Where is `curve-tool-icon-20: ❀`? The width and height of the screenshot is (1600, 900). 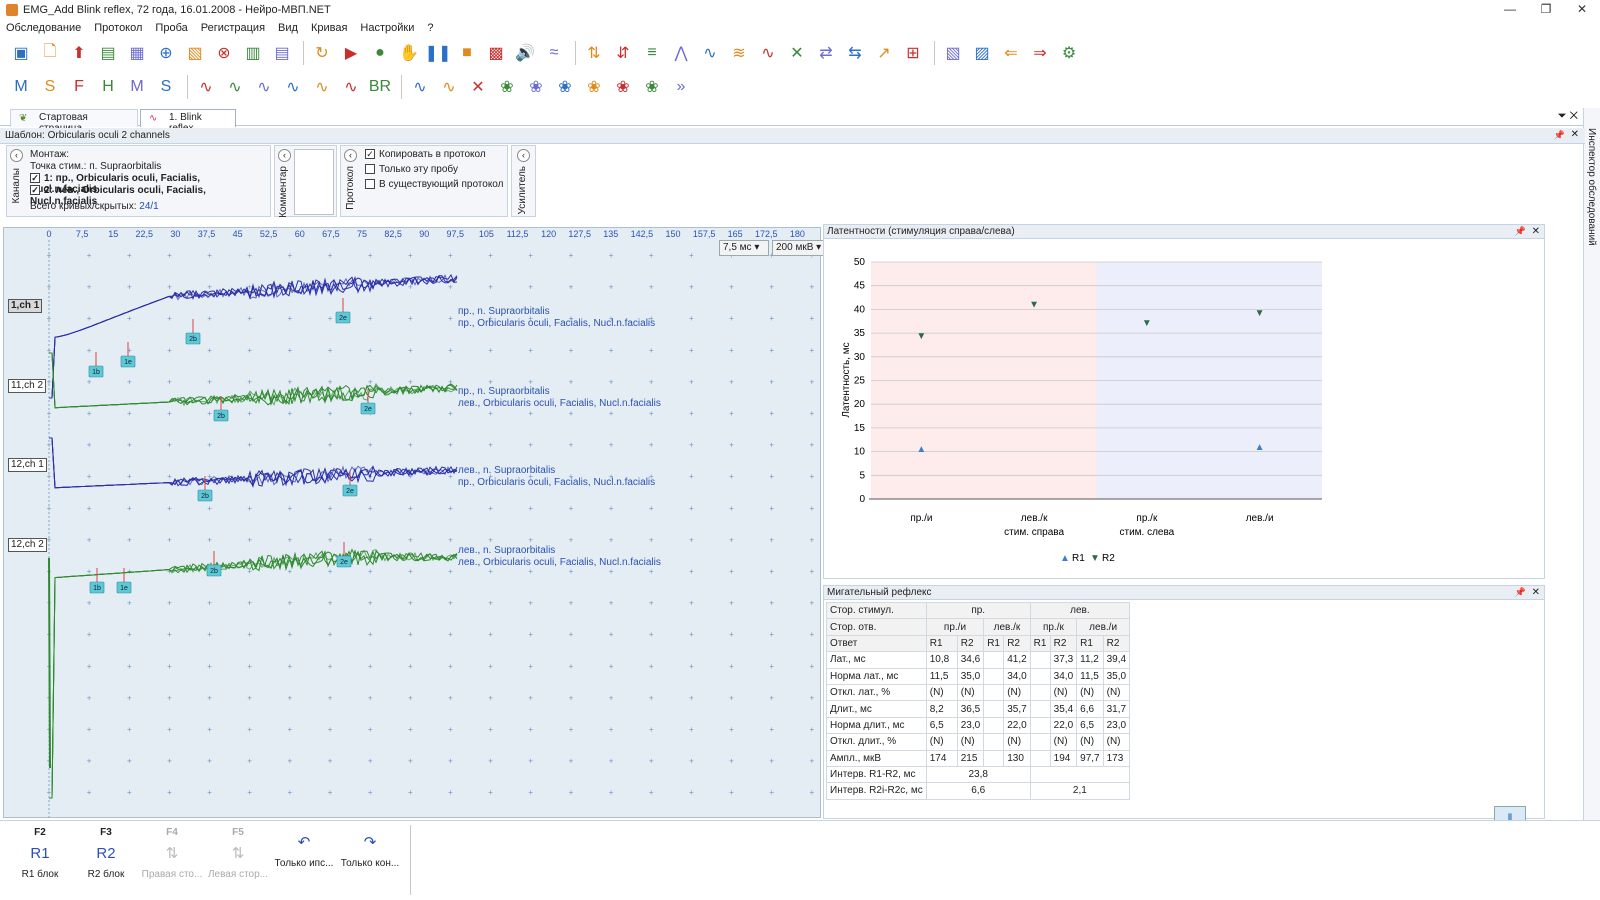
curve-tool-icon-20: ❀ is located at coordinates (565, 87).